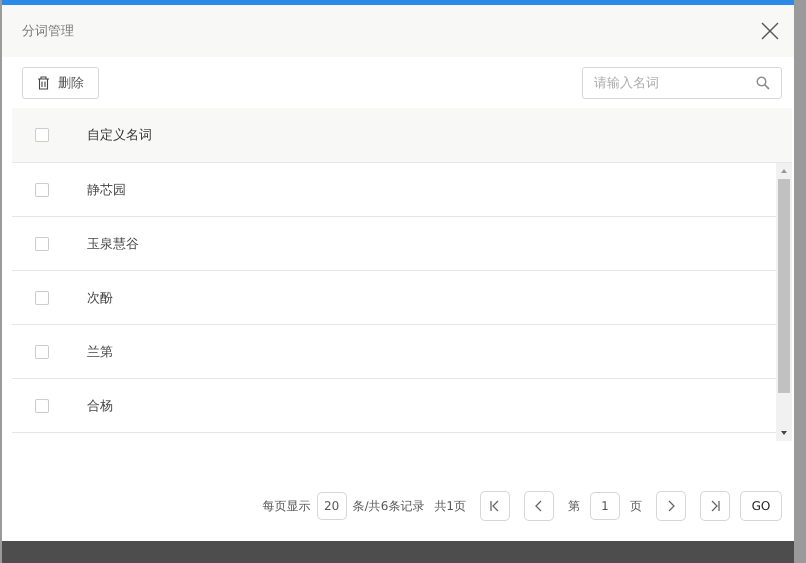 The width and height of the screenshot is (806, 563). I want to click on per-page-field: 20, so click(331, 506).